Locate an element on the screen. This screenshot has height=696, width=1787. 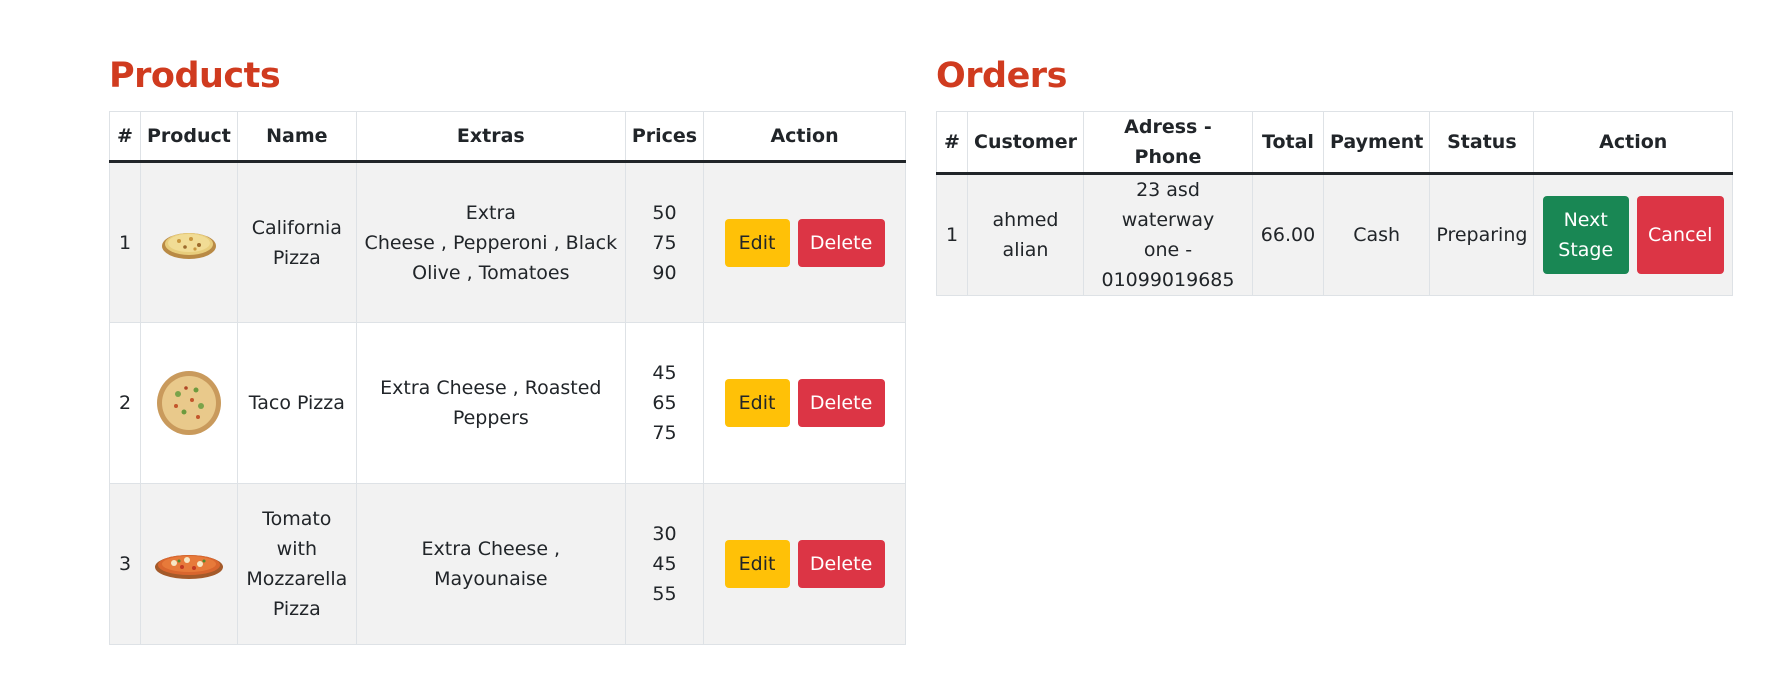
extras-line: Cheese , Pepperoni , Black is located at coordinates (491, 242).